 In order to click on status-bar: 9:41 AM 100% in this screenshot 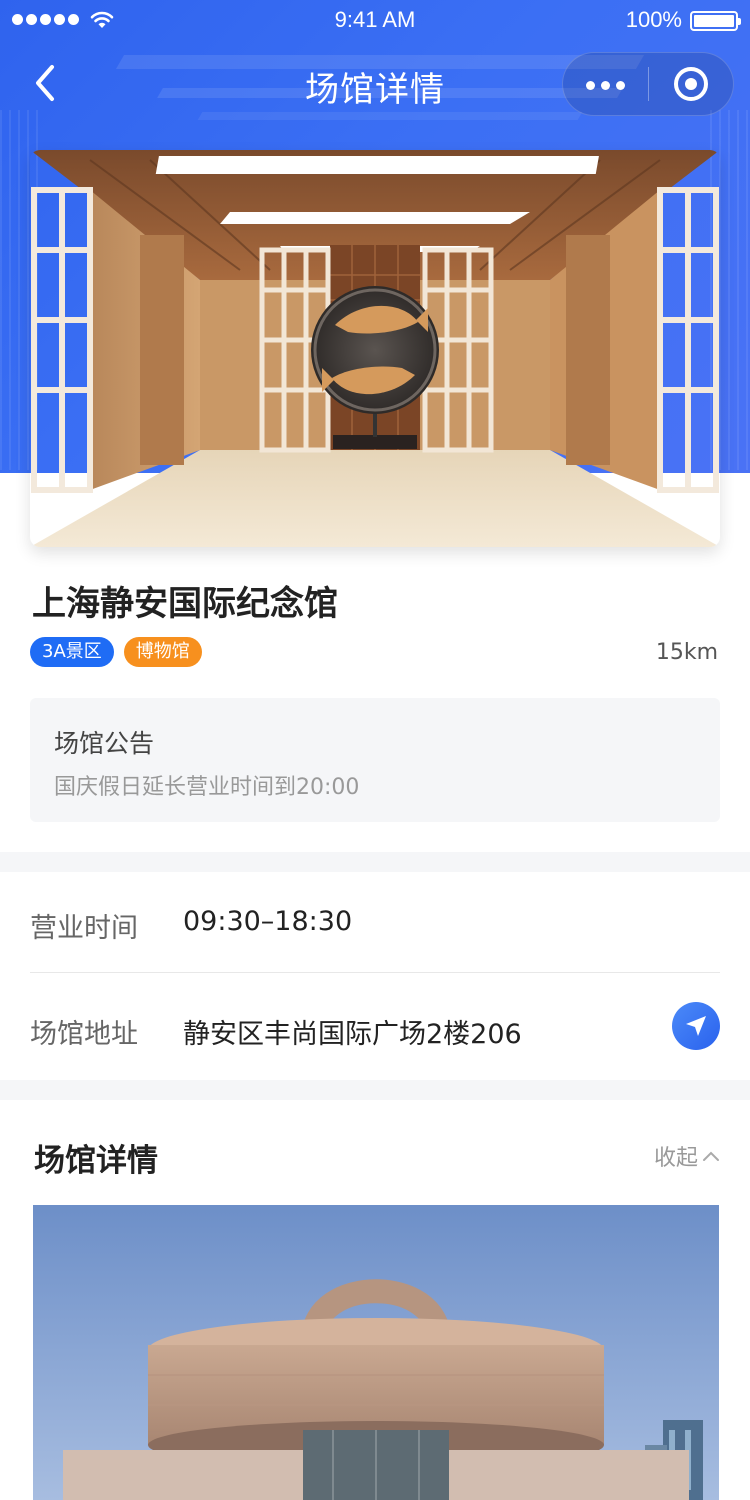, I will do `click(375, 20)`.